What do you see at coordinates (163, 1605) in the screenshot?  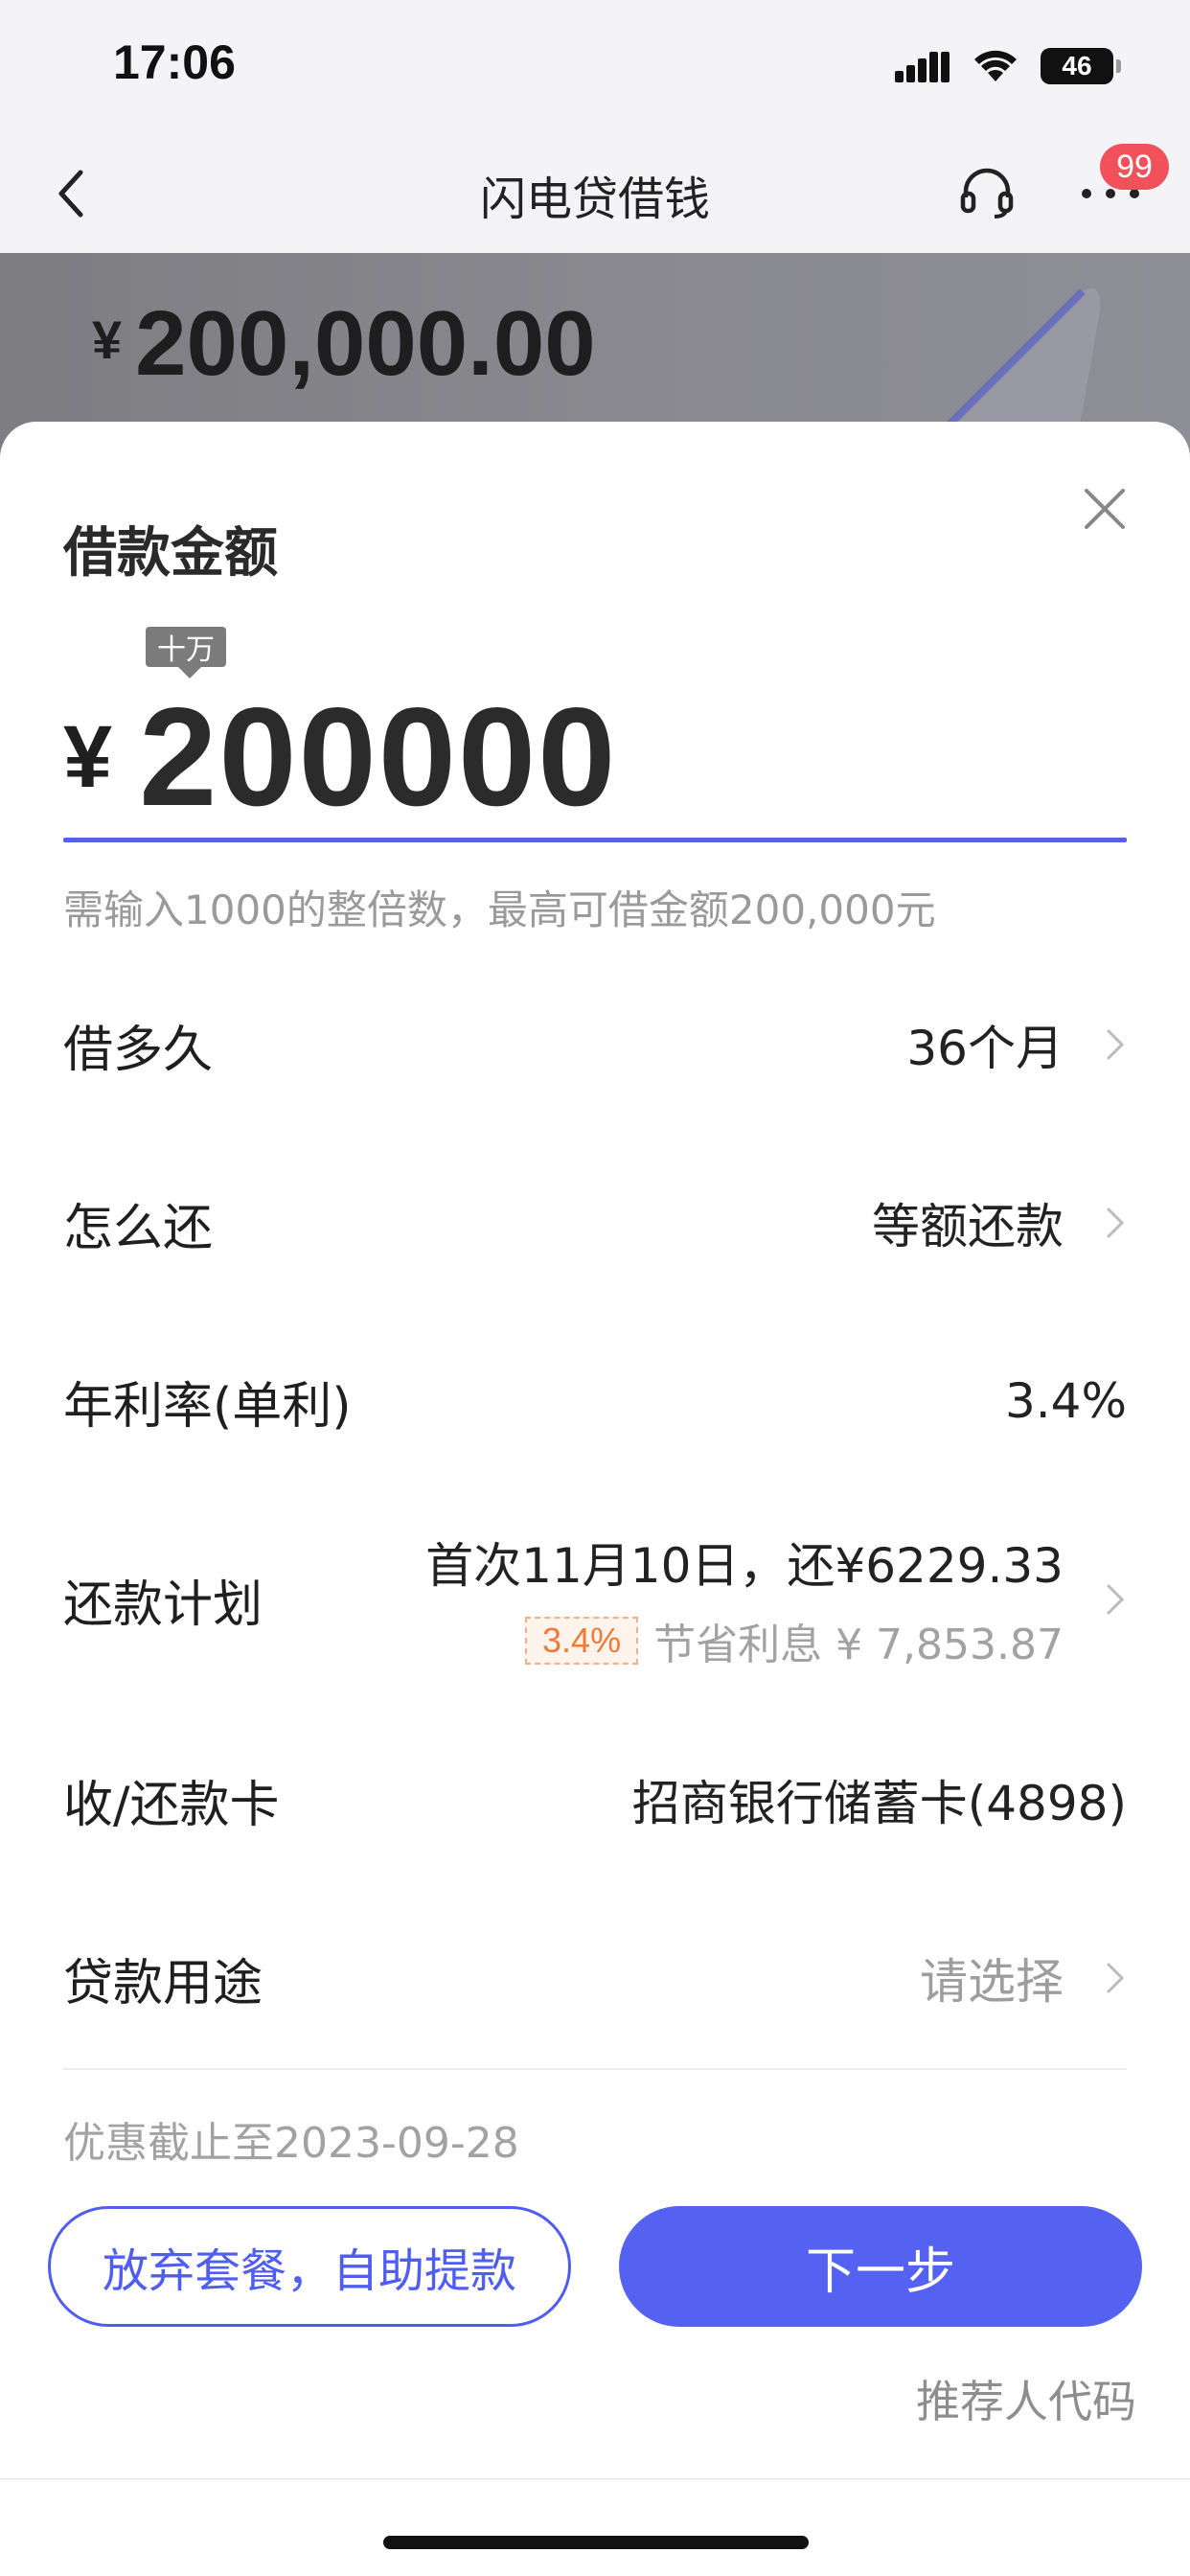 I see `repay-plan-label: 还款计划` at bounding box center [163, 1605].